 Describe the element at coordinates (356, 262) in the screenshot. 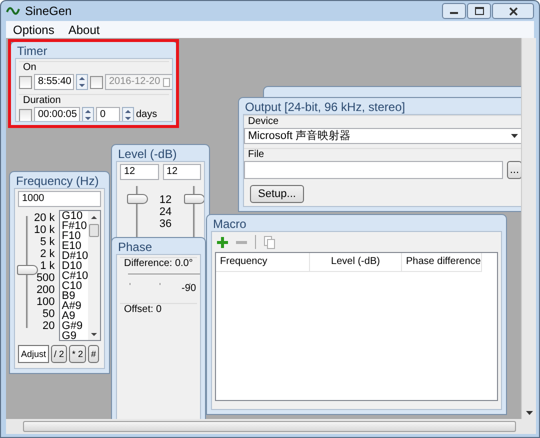

I see `column-header: Level (-dB)` at that location.